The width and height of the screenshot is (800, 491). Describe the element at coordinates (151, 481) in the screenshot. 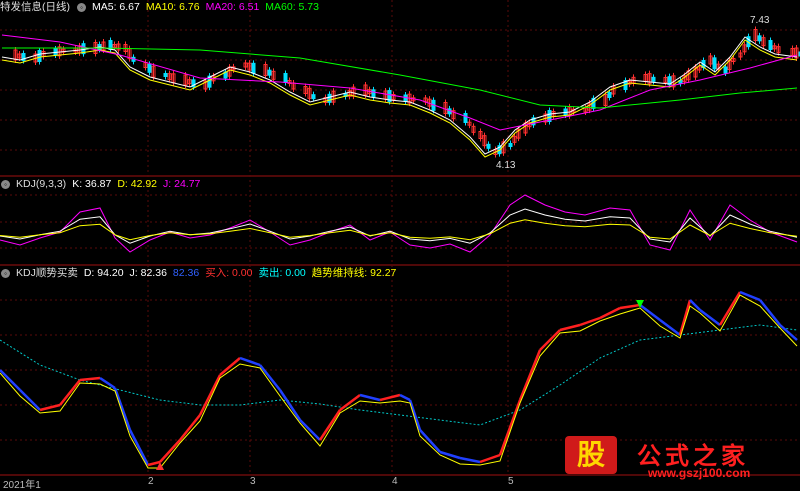

I see `x-axis-label: 2` at that location.